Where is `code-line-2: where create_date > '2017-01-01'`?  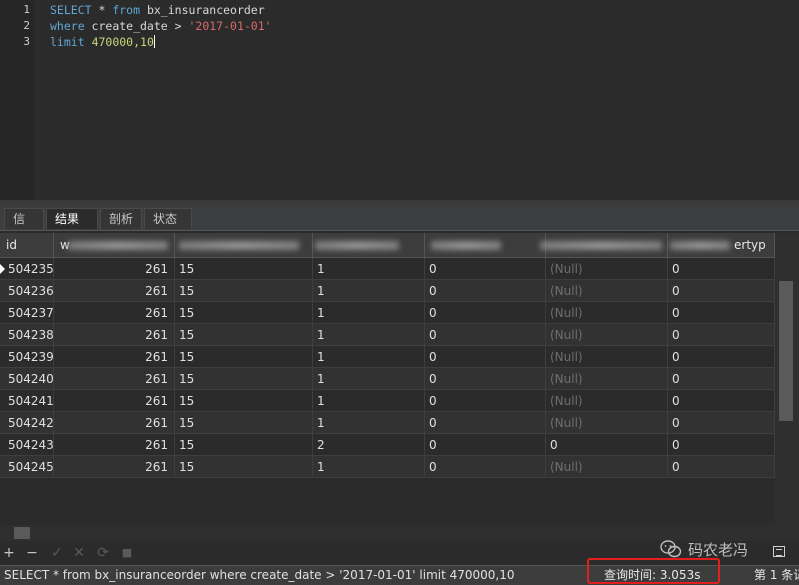 code-line-2: where create_date > '2017-01-01' is located at coordinates (161, 26).